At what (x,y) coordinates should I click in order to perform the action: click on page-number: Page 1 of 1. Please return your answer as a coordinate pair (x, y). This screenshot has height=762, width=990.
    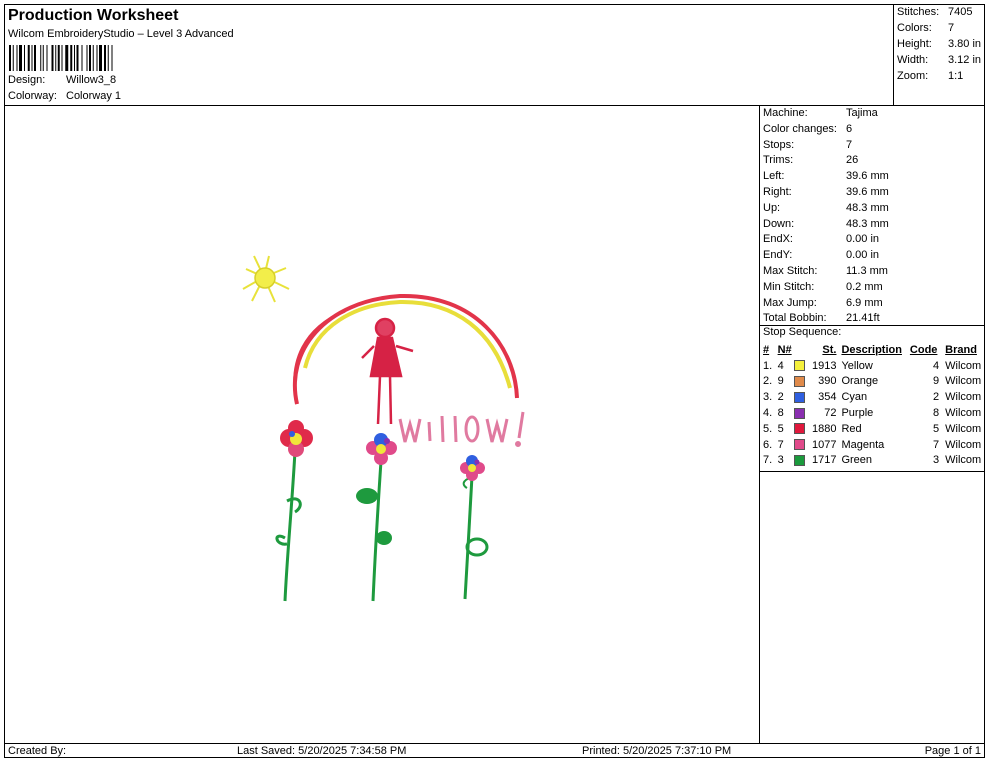
    Looking at the image, I should click on (952, 751).